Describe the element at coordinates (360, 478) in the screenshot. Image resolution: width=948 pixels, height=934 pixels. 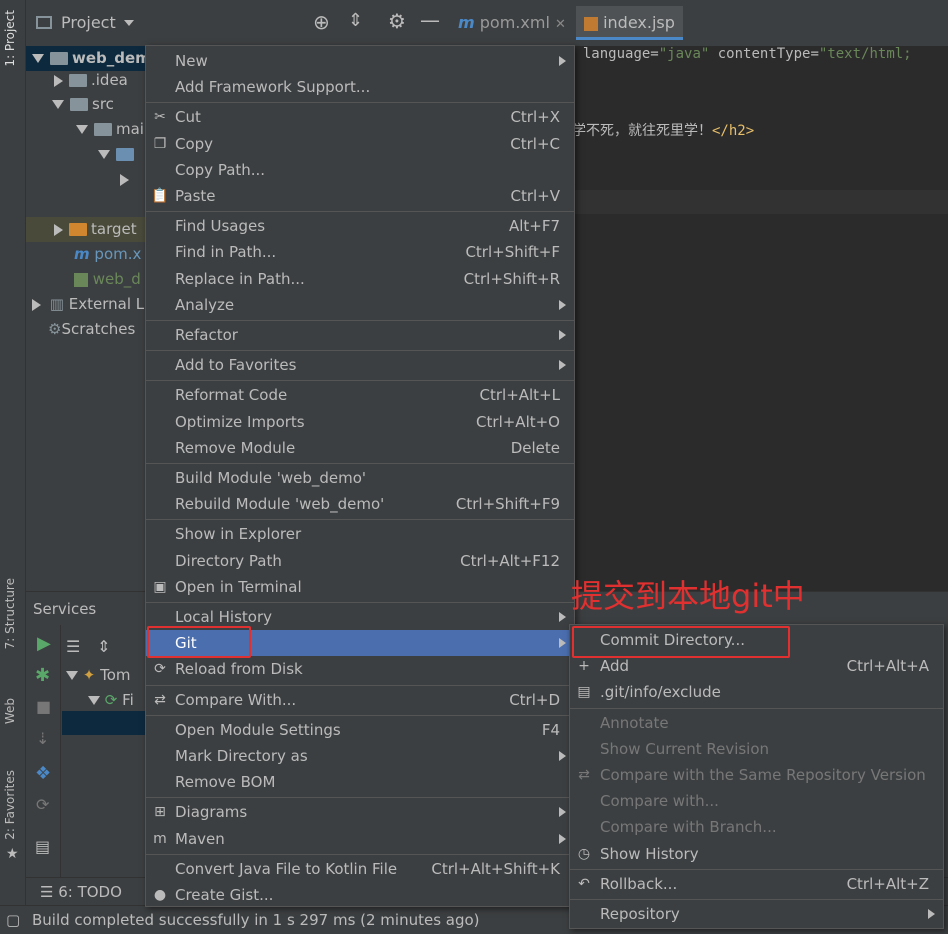
I see `menu-item-build-module-web-demo: Build Module 'web_demo'` at that location.